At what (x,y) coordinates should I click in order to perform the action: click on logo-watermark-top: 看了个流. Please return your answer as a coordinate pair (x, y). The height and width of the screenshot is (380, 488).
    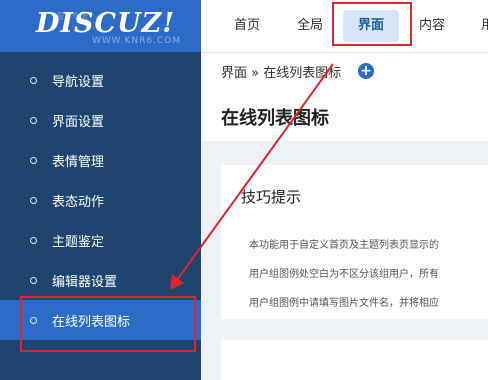
    Looking at the image, I should click on (72, 16).